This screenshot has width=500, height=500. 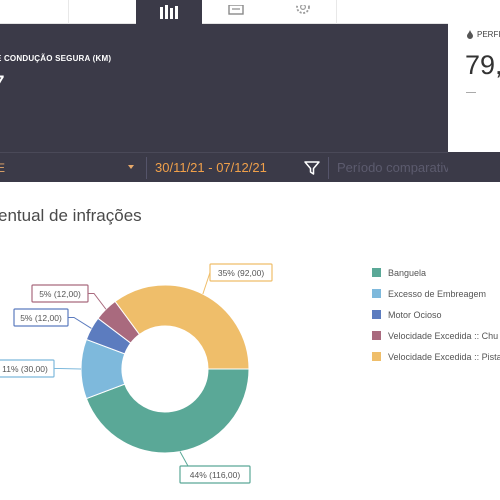 What do you see at coordinates (482, 65) in the screenshot?
I see `kpi-profile-value: 79,` at bounding box center [482, 65].